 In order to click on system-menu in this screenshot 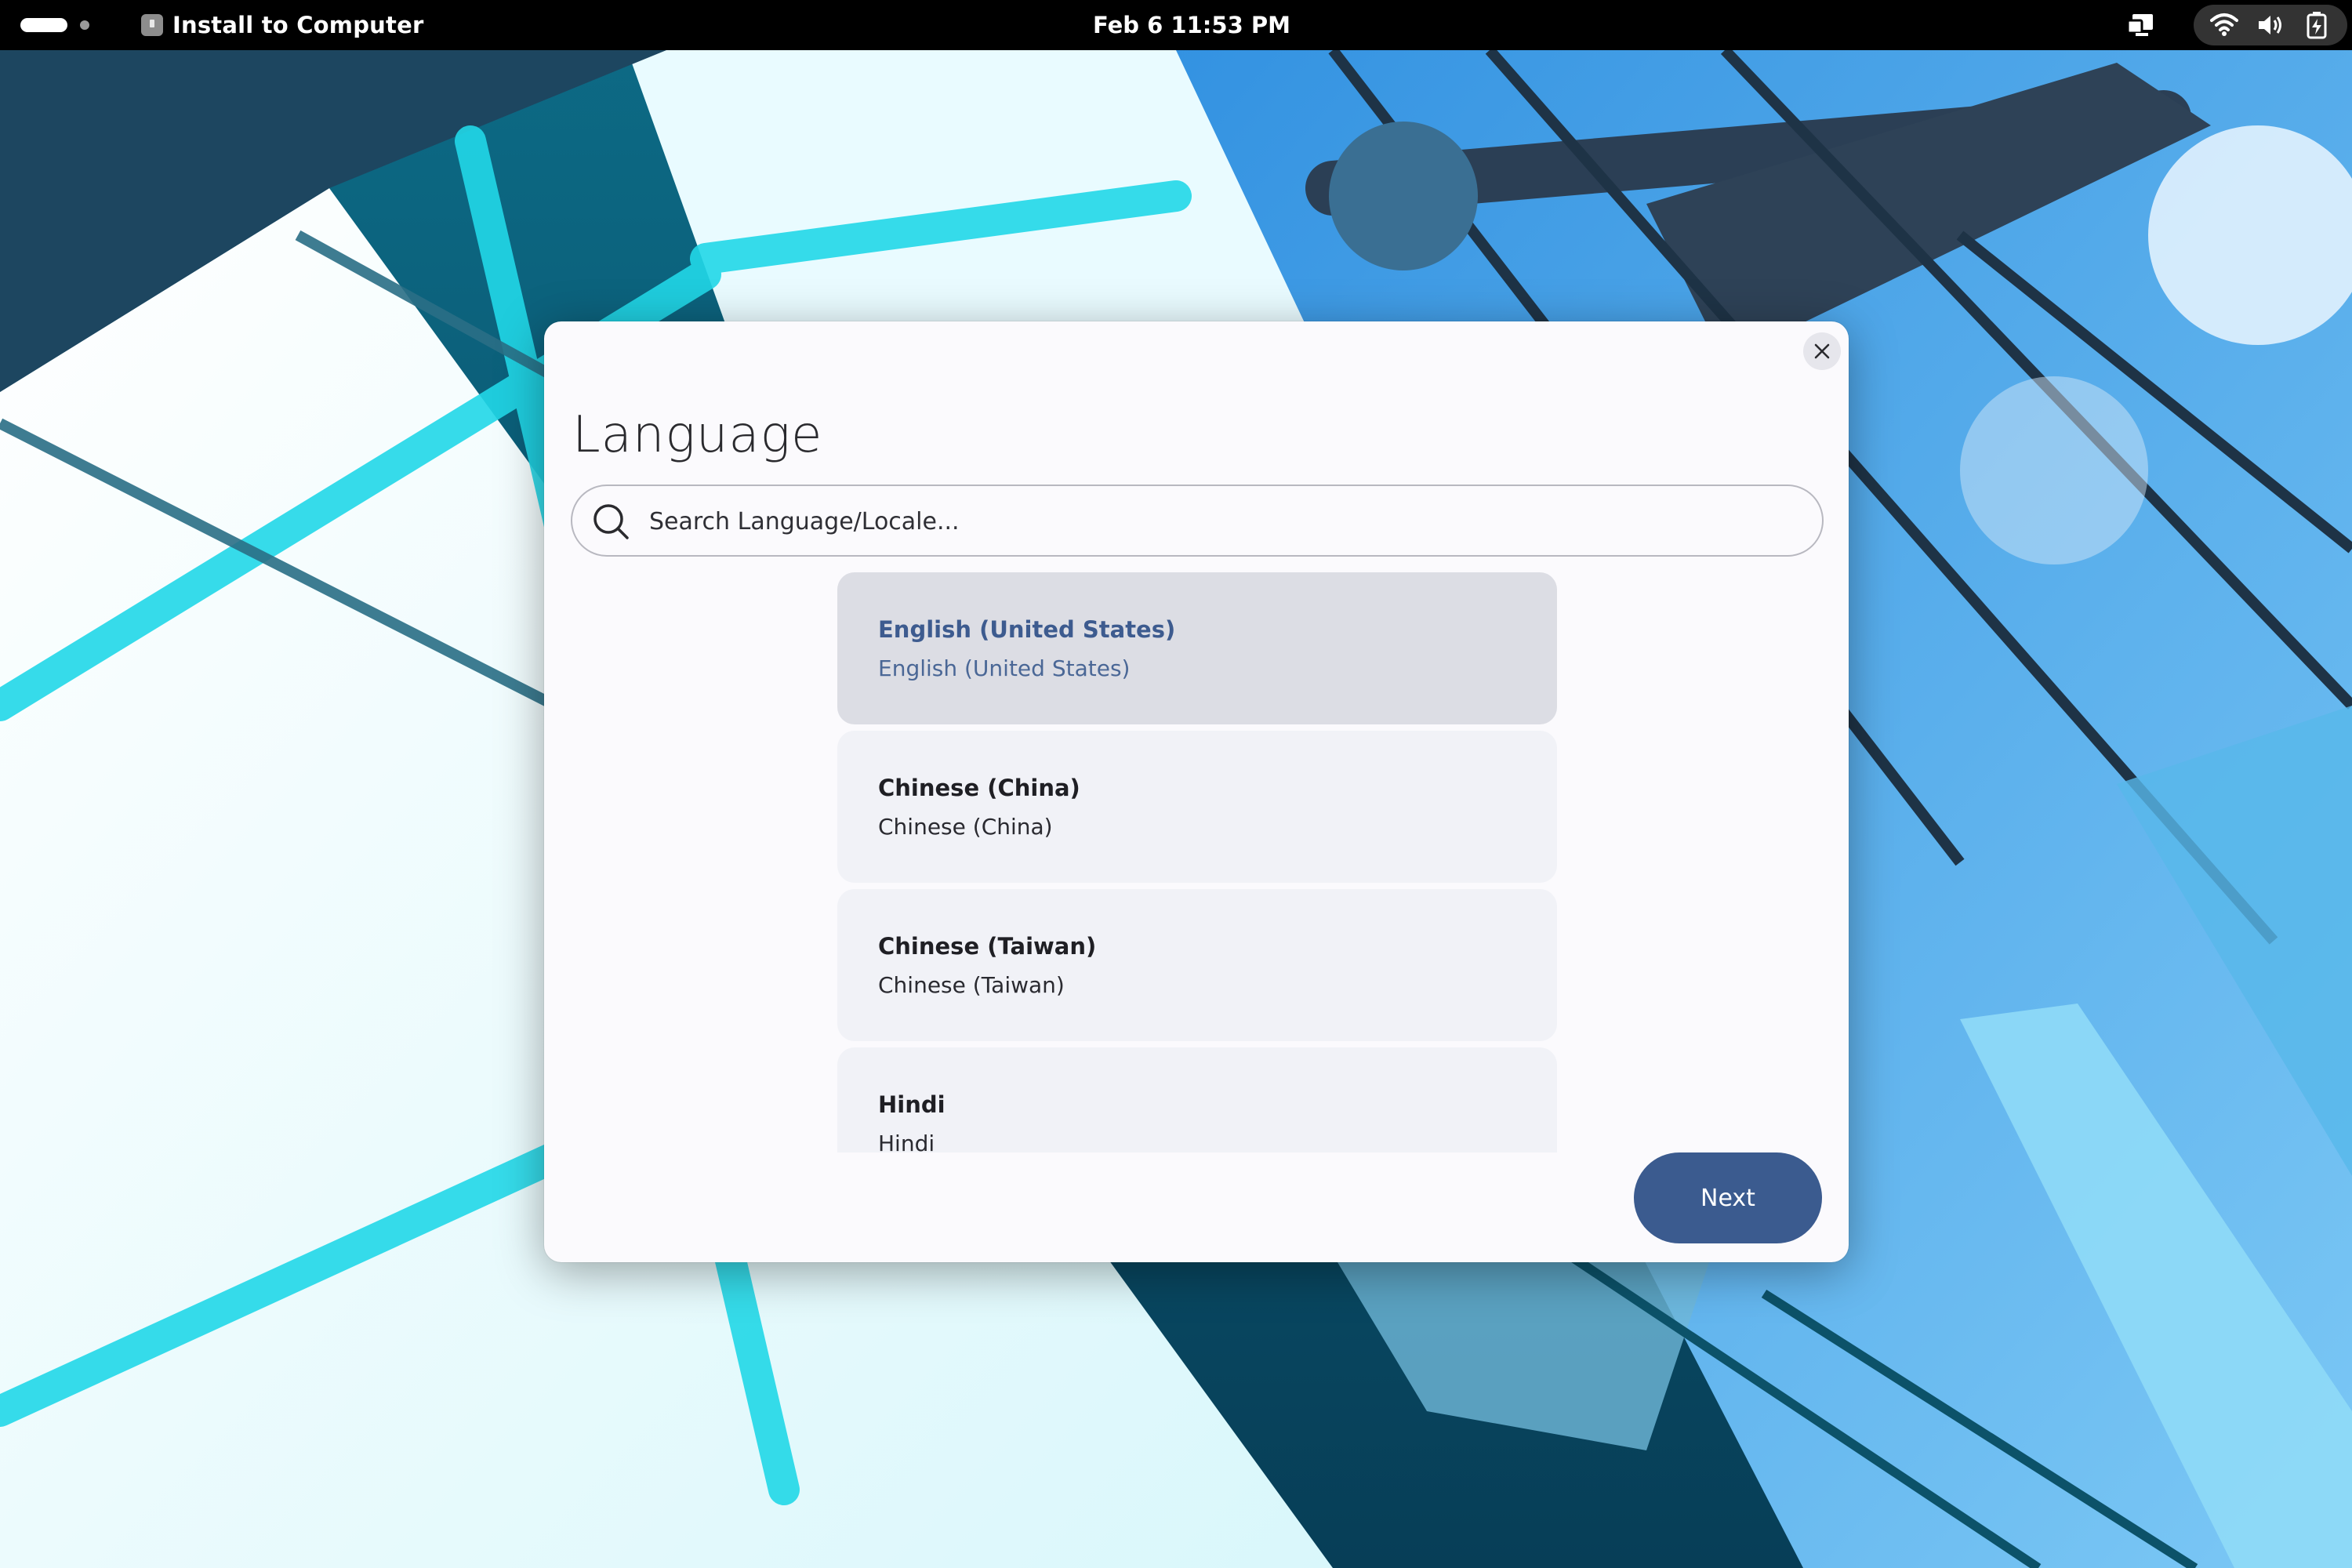, I will do `click(2270, 25)`.